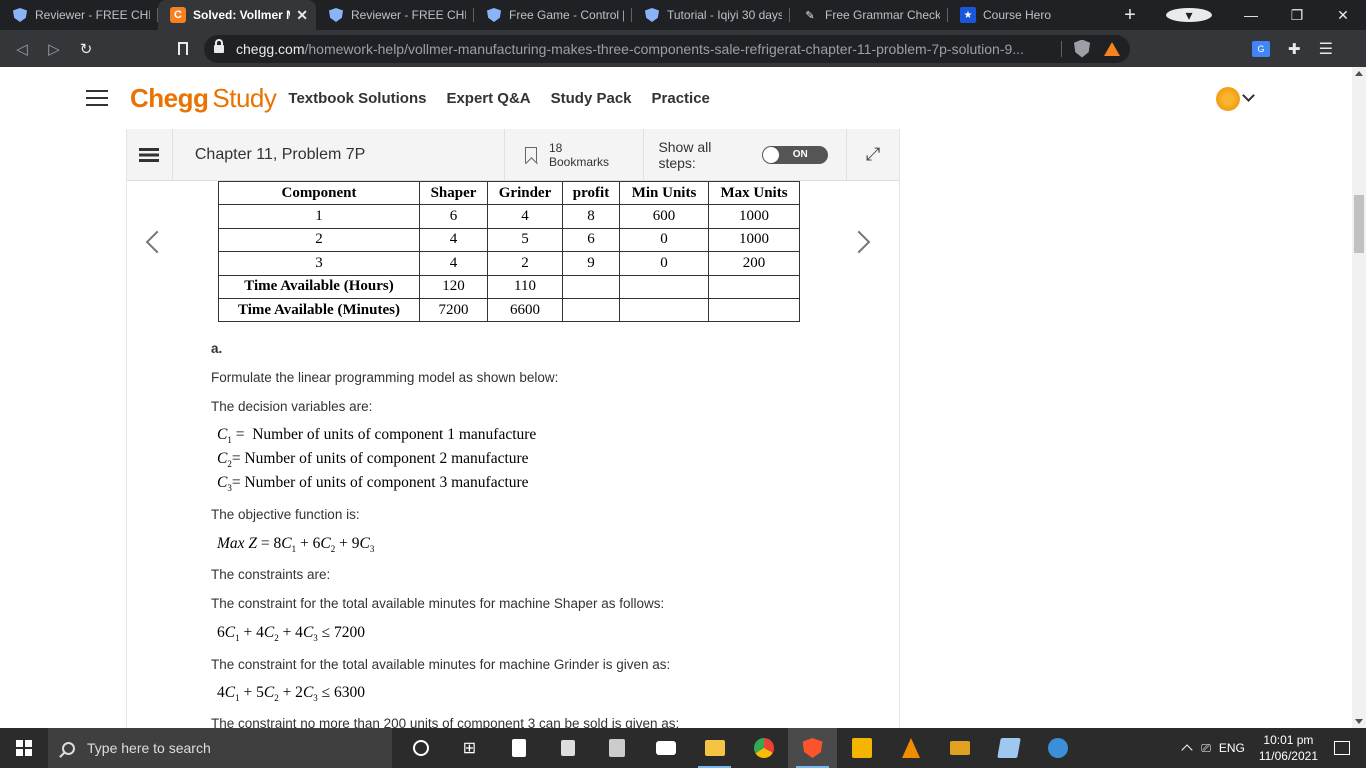  I want to click on translate-extension-icon: G, so click(1261, 48).